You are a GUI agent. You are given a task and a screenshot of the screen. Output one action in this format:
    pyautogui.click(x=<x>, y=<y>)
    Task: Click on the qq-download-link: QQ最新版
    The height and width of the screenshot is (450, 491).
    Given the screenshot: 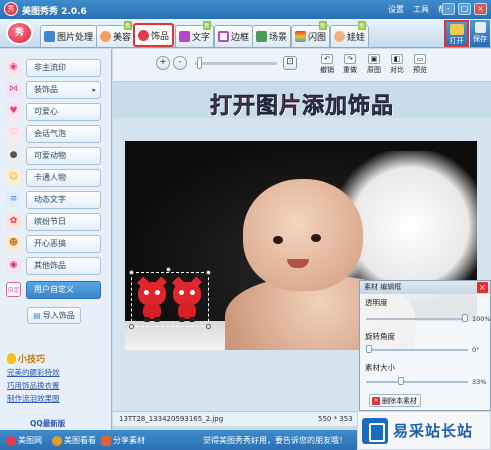 What is the action you would take?
    pyautogui.click(x=47, y=423)
    